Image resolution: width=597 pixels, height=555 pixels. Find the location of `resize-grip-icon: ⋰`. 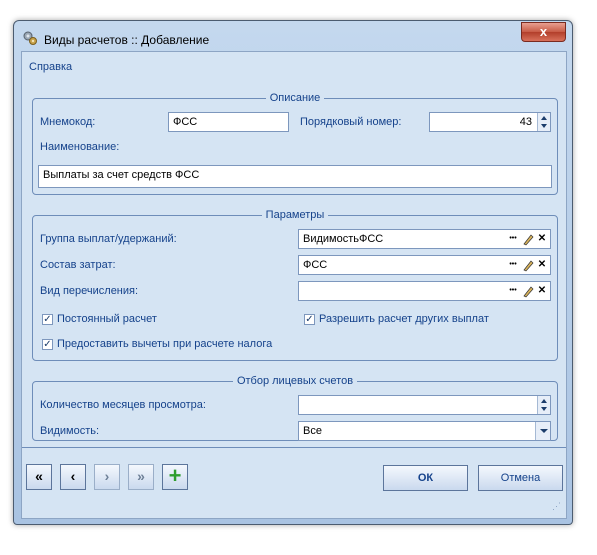

resize-grip-icon: ⋰ is located at coordinates (557, 508).